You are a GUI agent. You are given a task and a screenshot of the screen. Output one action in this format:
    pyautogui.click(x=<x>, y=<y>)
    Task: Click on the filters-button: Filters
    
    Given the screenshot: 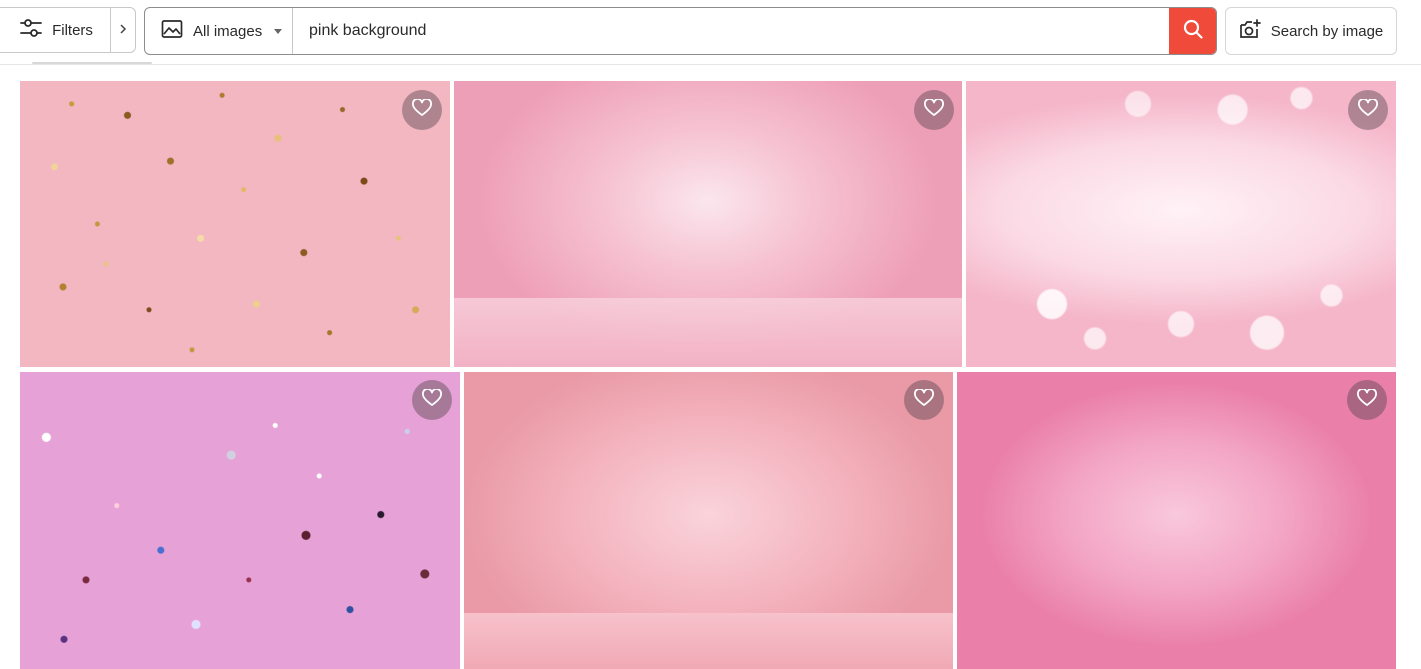 What is the action you would take?
    pyautogui.click(x=55, y=30)
    